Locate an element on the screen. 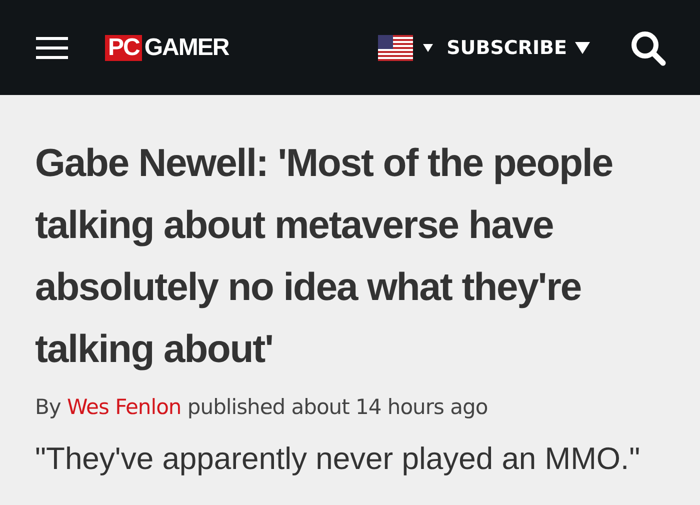 The image size is (700, 505). site-logo: PC GAMER is located at coordinates (167, 47).